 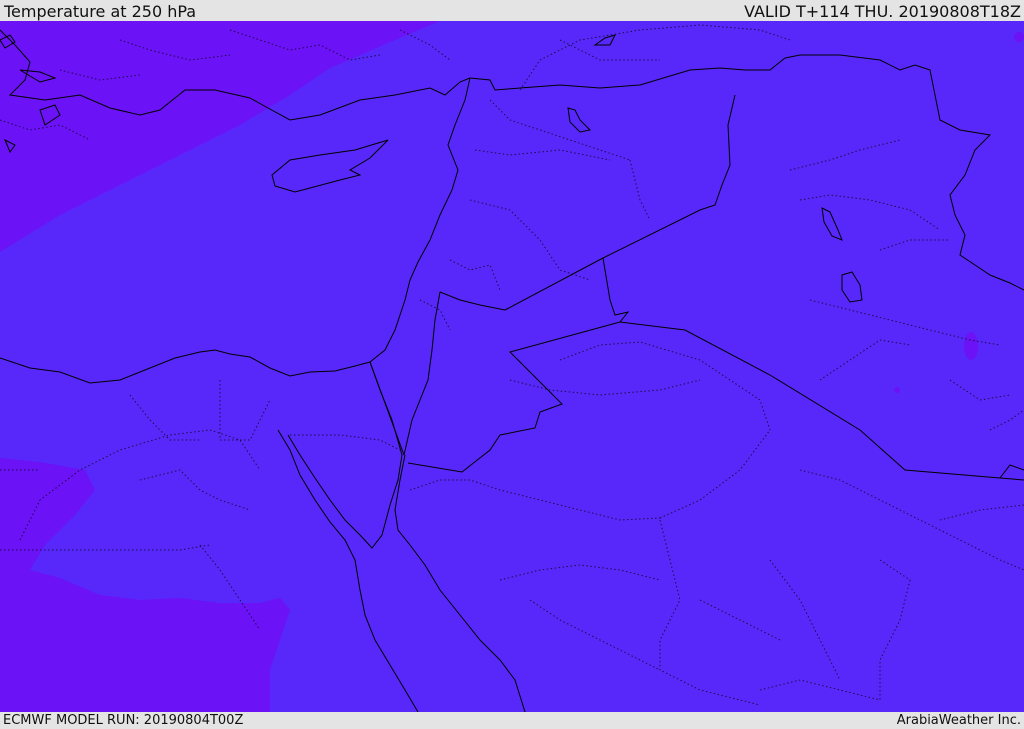 I want to click on valid-time-label: VALID T+114 THU. 20190808T18Z, so click(x=882, y=11).